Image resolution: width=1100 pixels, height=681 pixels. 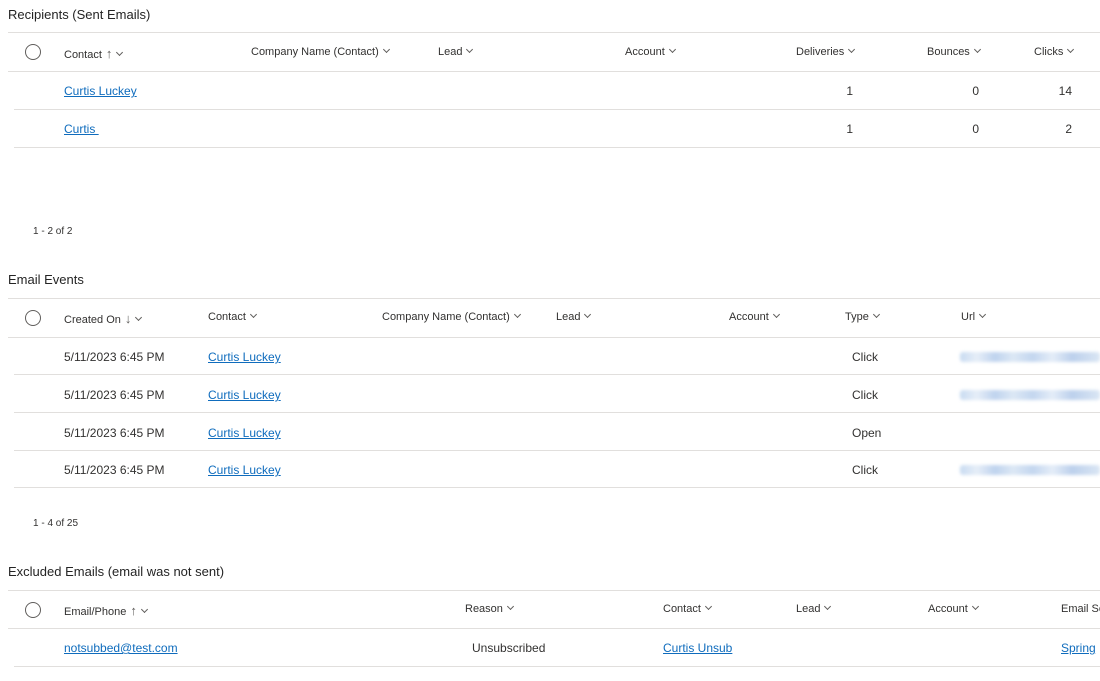 What do you see at coordinates (862, 316) in the screenshot?
I see `column-header-type: Type` at bounding box center [862, 316].